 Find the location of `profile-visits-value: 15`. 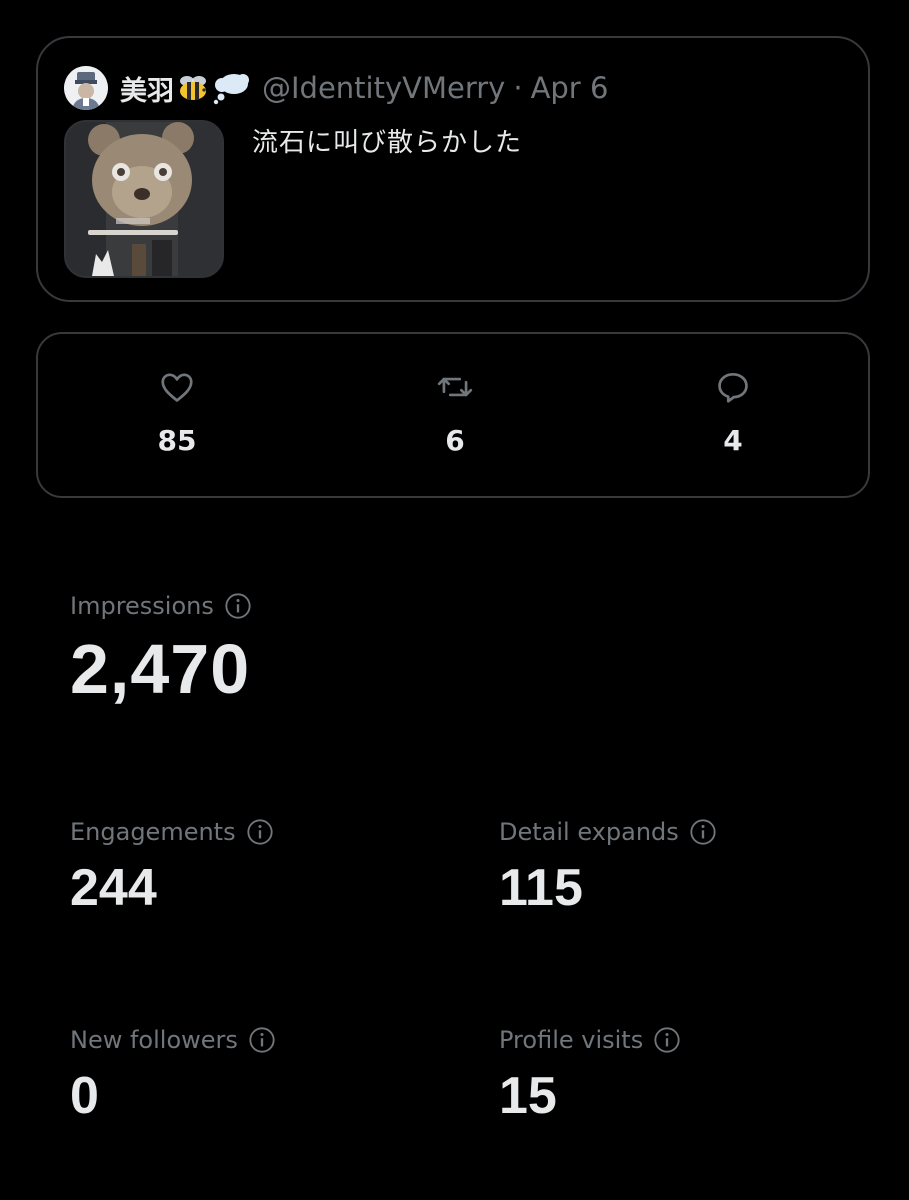

profile-visits-value: 15 is located at coordinates (528, 1096).